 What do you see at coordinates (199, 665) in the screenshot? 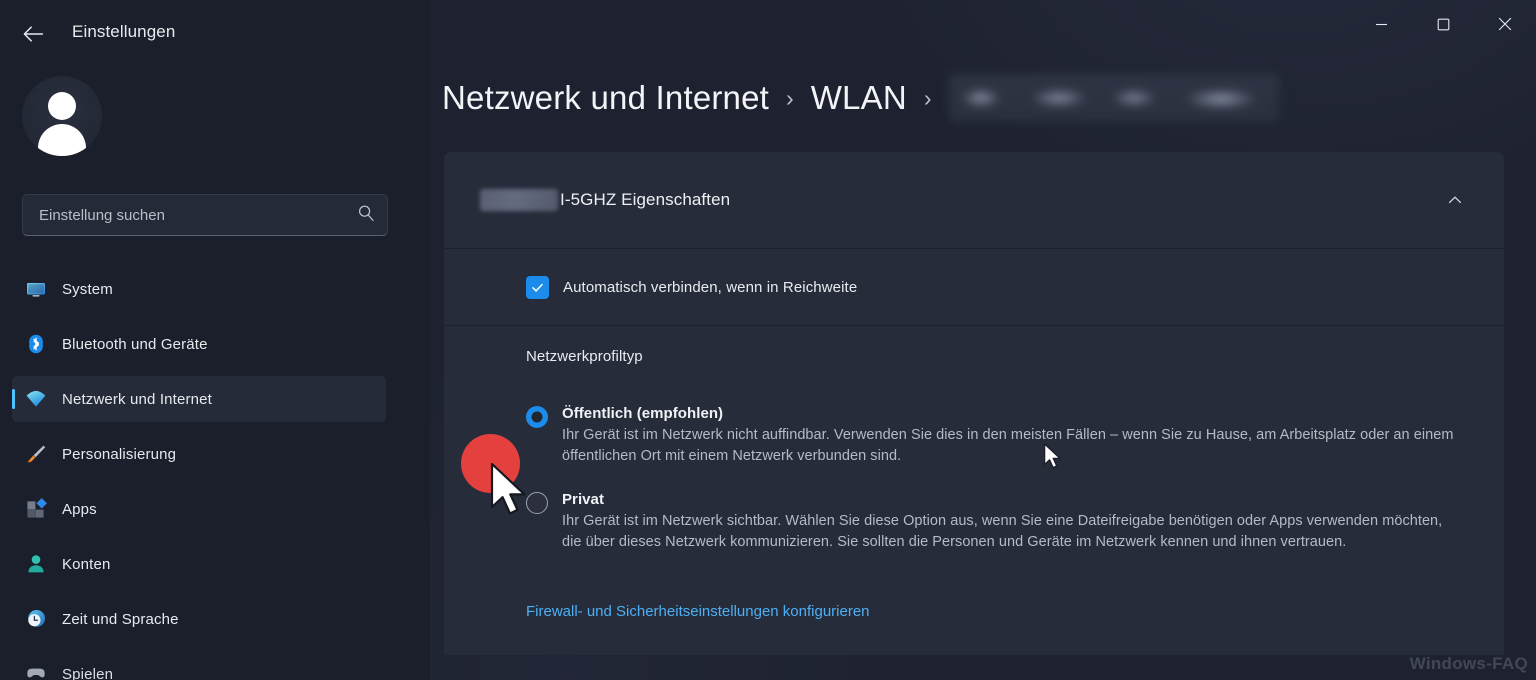
I see `sidebar-item-gaming: Spielen` at bounding box center [199, 665].